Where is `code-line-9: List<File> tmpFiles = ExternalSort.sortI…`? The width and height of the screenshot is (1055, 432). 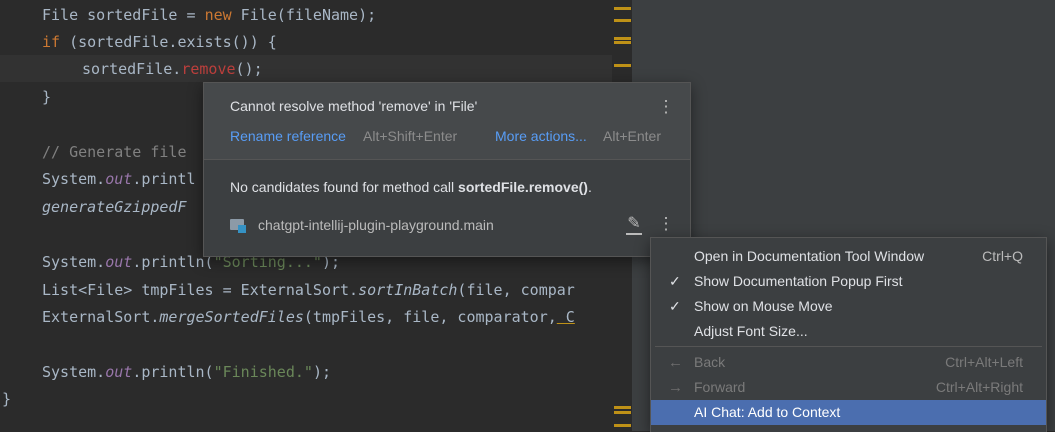 code-line-9: List<File> tmpFiles = ExternalSort.sortI… is located at coordinates (308, 290).